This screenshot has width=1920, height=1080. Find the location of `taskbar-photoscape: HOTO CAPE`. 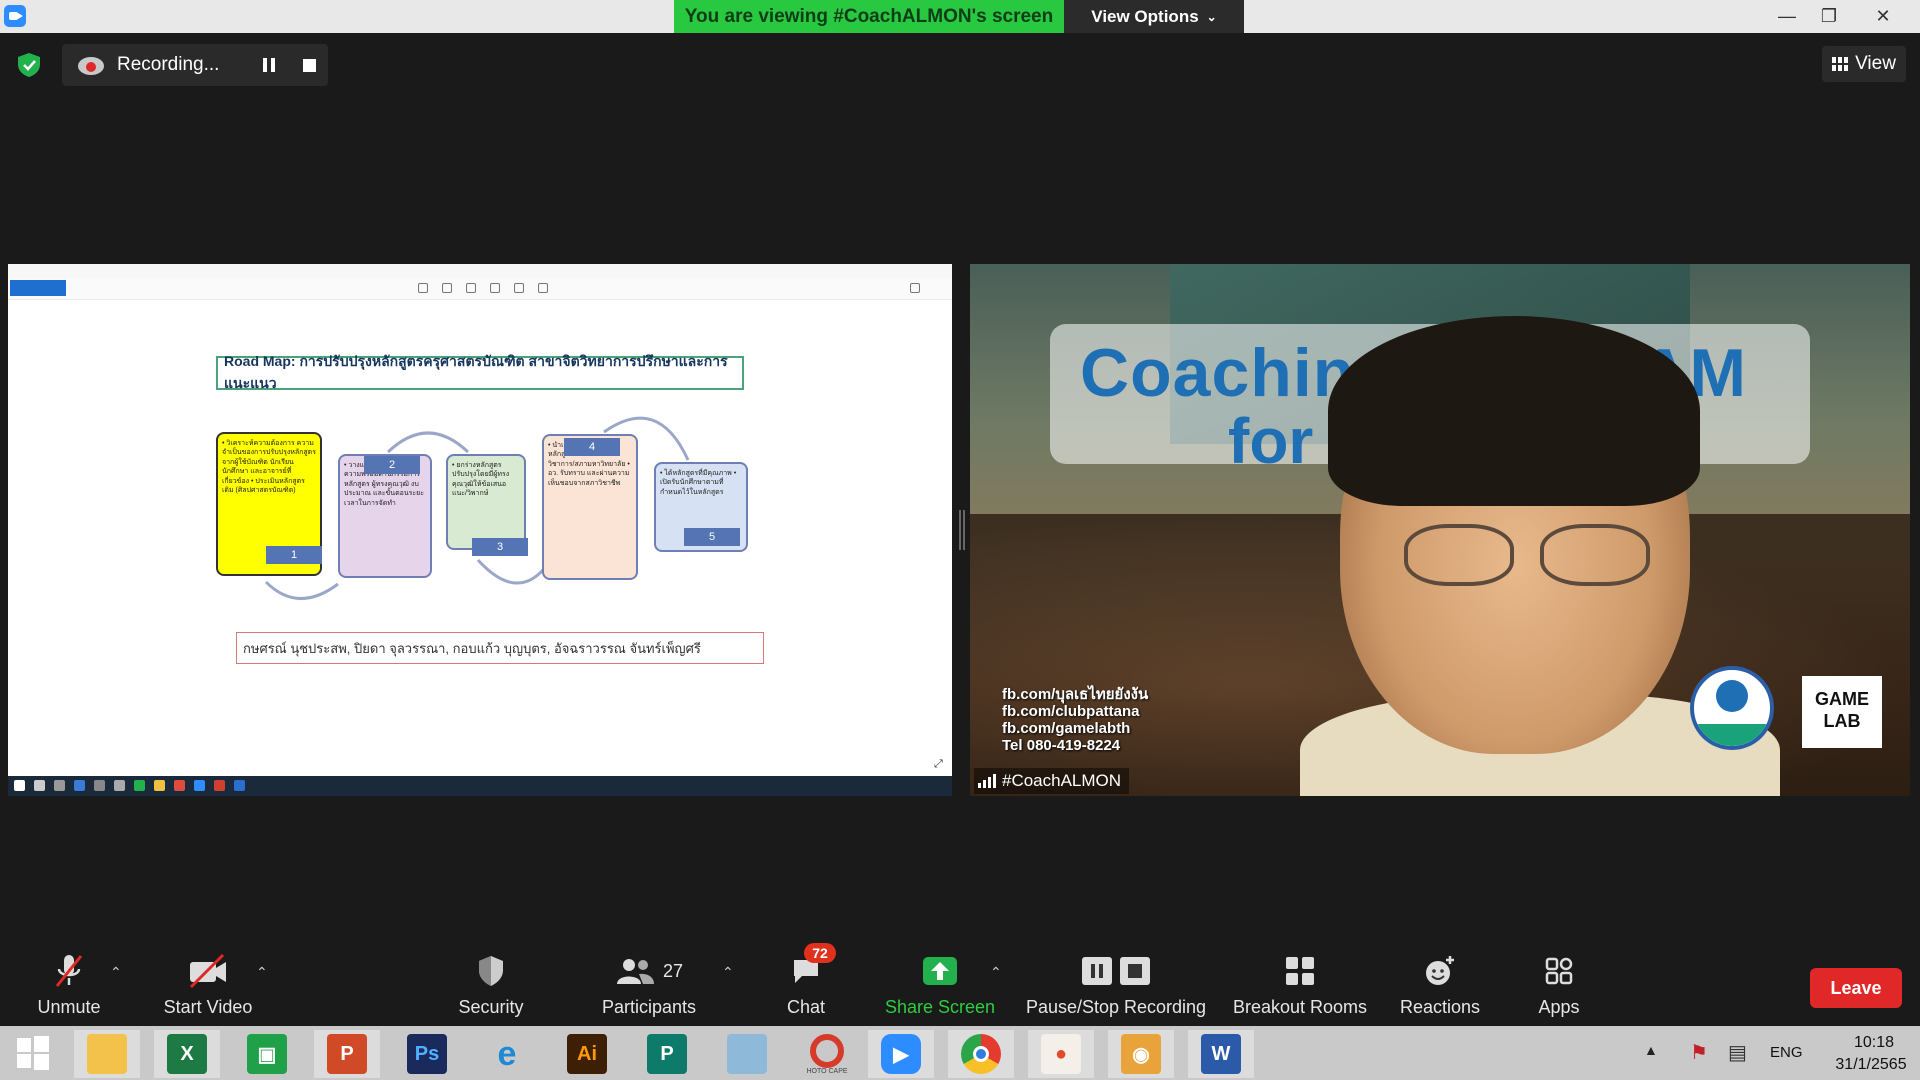

taskbar-photoscape: HOTO CAPE is located at coordinates (827, 1054).